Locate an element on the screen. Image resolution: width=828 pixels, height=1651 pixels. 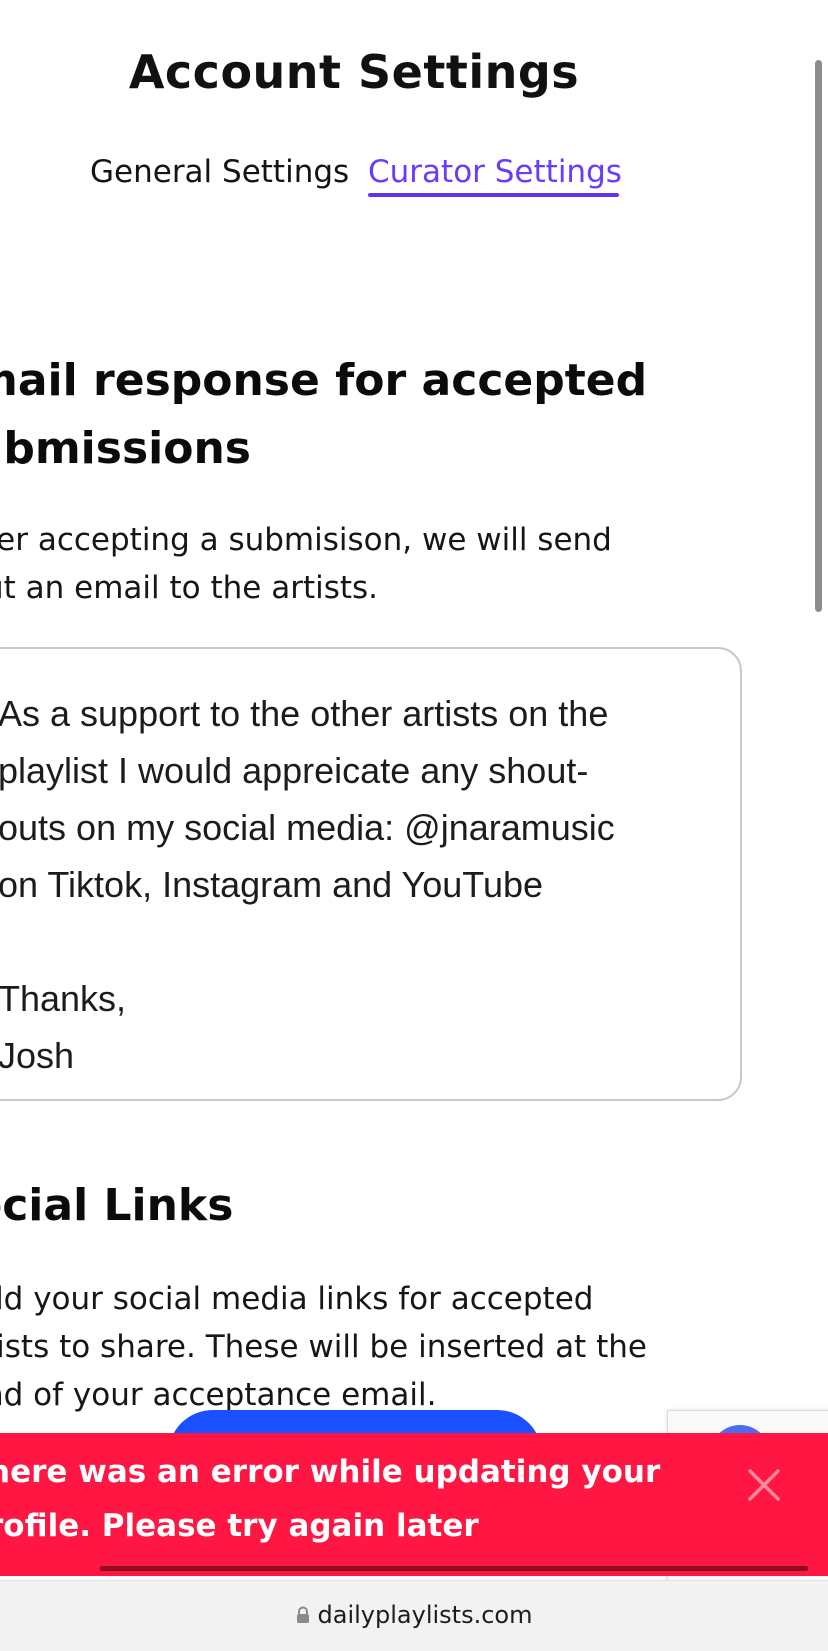
page-scrollbar is located at coordinates (818, 336).